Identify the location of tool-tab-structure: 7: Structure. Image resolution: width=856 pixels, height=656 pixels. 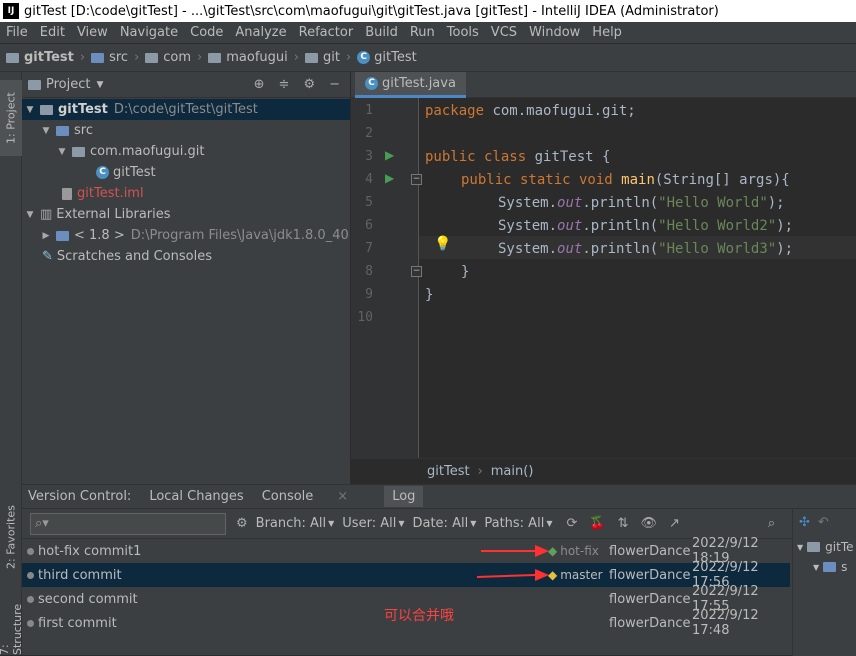
(12, 622).